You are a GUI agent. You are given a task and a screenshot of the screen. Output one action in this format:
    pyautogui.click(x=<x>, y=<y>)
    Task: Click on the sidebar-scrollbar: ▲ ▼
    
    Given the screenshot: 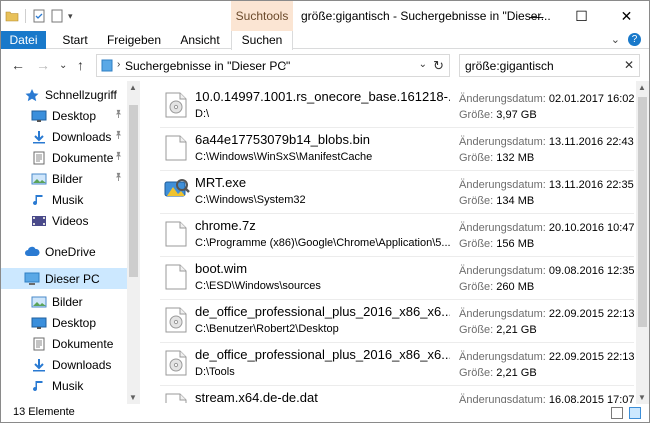 What is the action you would take?
    pyautogui.click(x=133, y=242)
    